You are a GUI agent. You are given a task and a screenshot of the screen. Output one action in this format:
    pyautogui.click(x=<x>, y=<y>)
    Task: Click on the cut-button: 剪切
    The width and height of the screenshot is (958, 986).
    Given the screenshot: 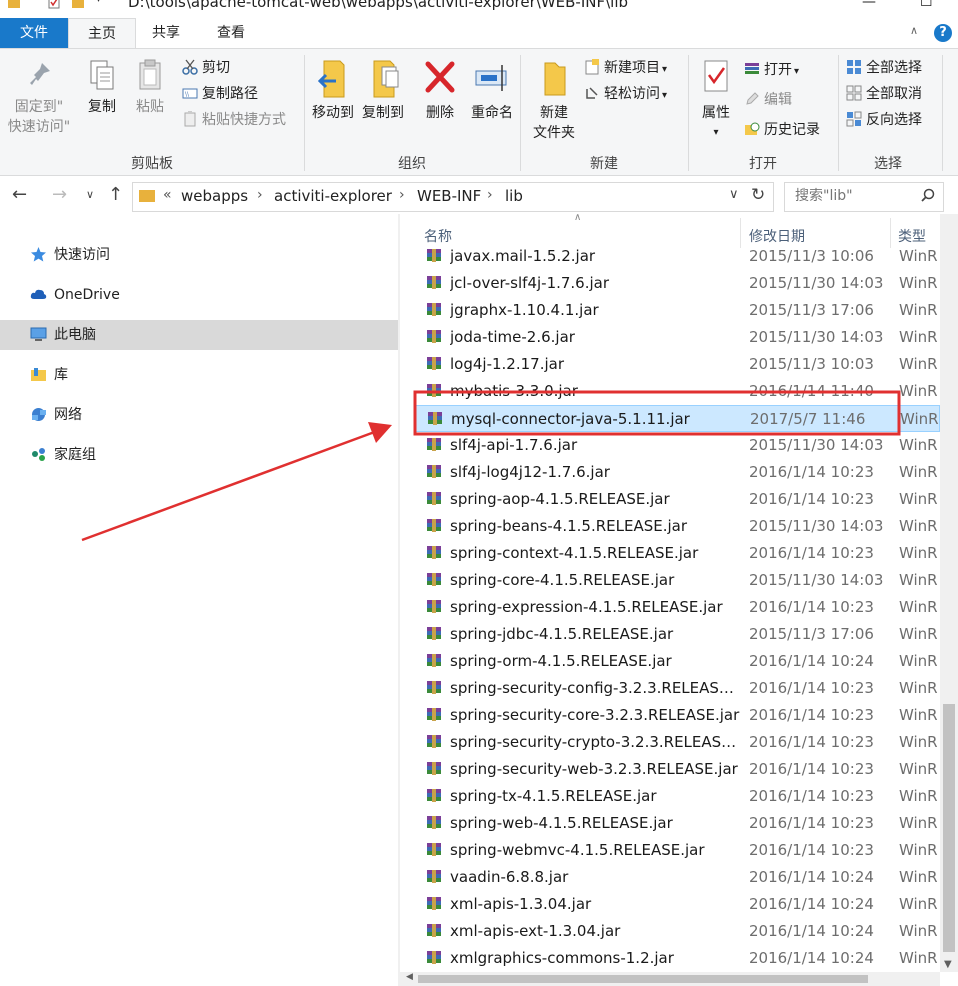 What is the action you would take?
    pyautogui.click(x=206, y=68)
    